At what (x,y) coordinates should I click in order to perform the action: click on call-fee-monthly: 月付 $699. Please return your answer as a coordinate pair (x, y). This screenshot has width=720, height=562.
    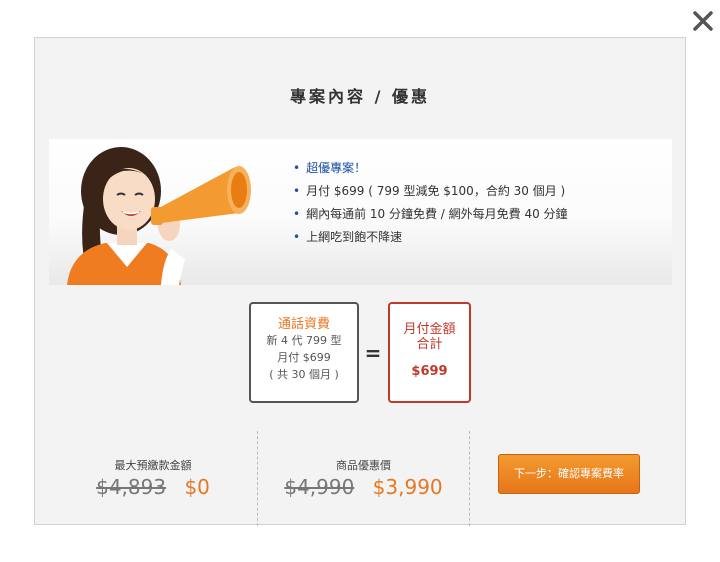
    Looking at the image, I should click on (304, 357).